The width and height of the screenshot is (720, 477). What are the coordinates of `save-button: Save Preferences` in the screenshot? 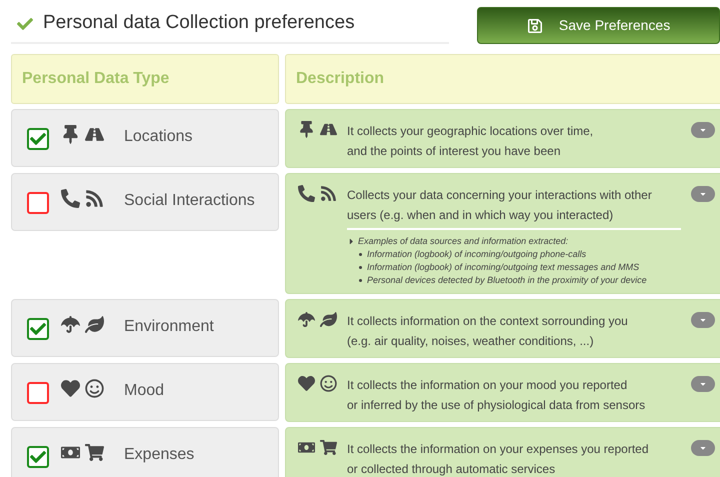 It's located at (598, 25).